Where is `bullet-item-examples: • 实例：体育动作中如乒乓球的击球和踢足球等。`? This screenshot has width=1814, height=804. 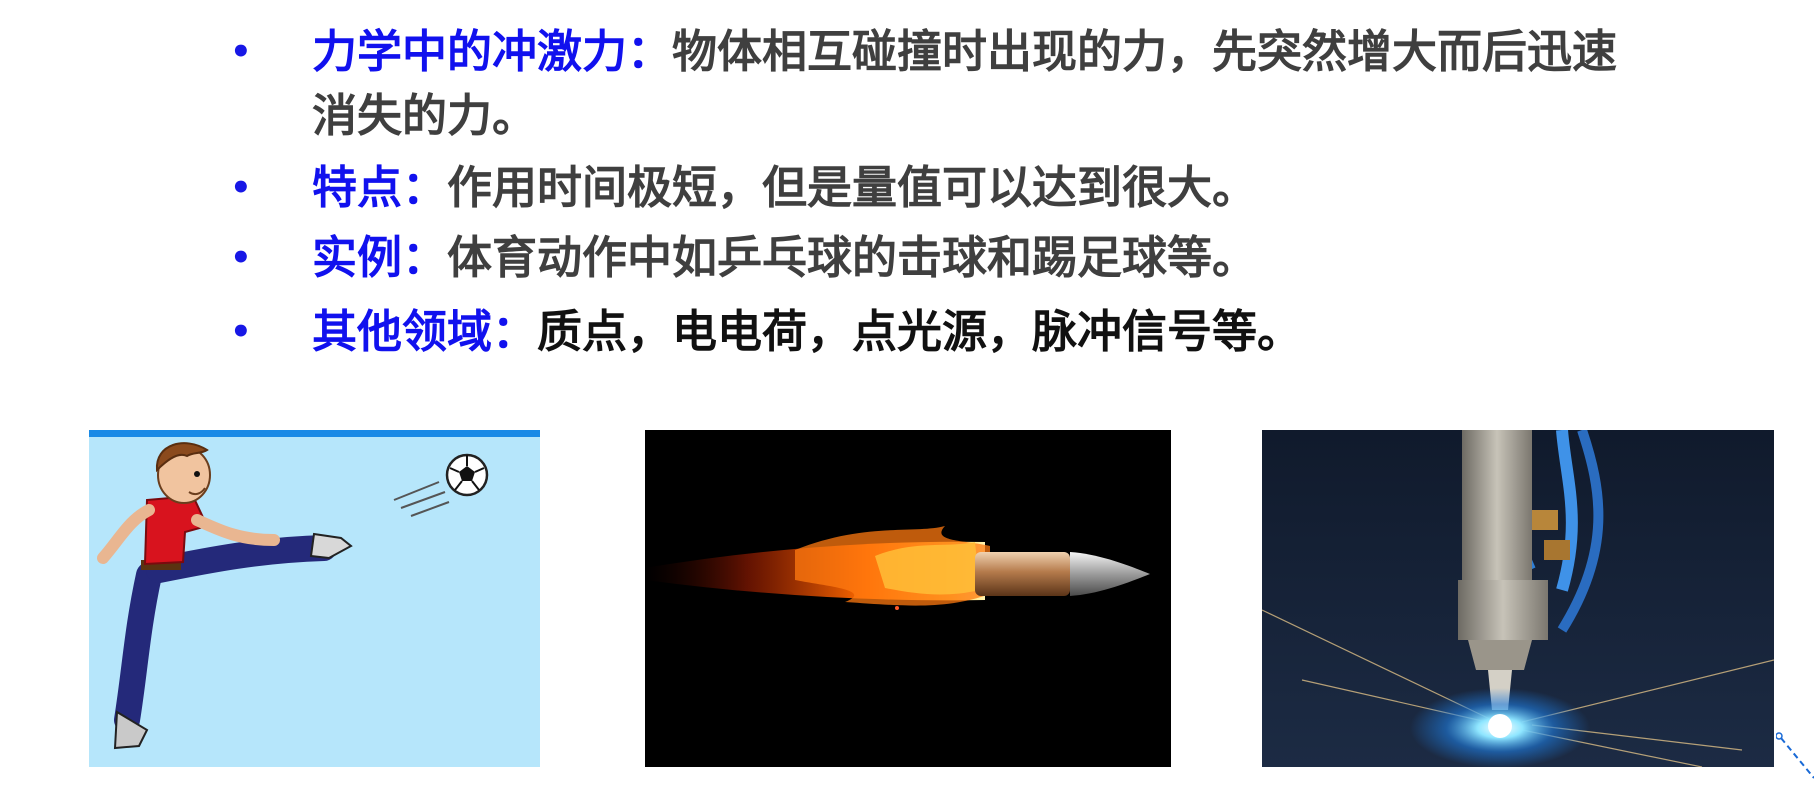
bullet-item-examples: • 实例：体育动作中如乒乓球的击球和踢足球等。 is located at coordinates (930, 258).